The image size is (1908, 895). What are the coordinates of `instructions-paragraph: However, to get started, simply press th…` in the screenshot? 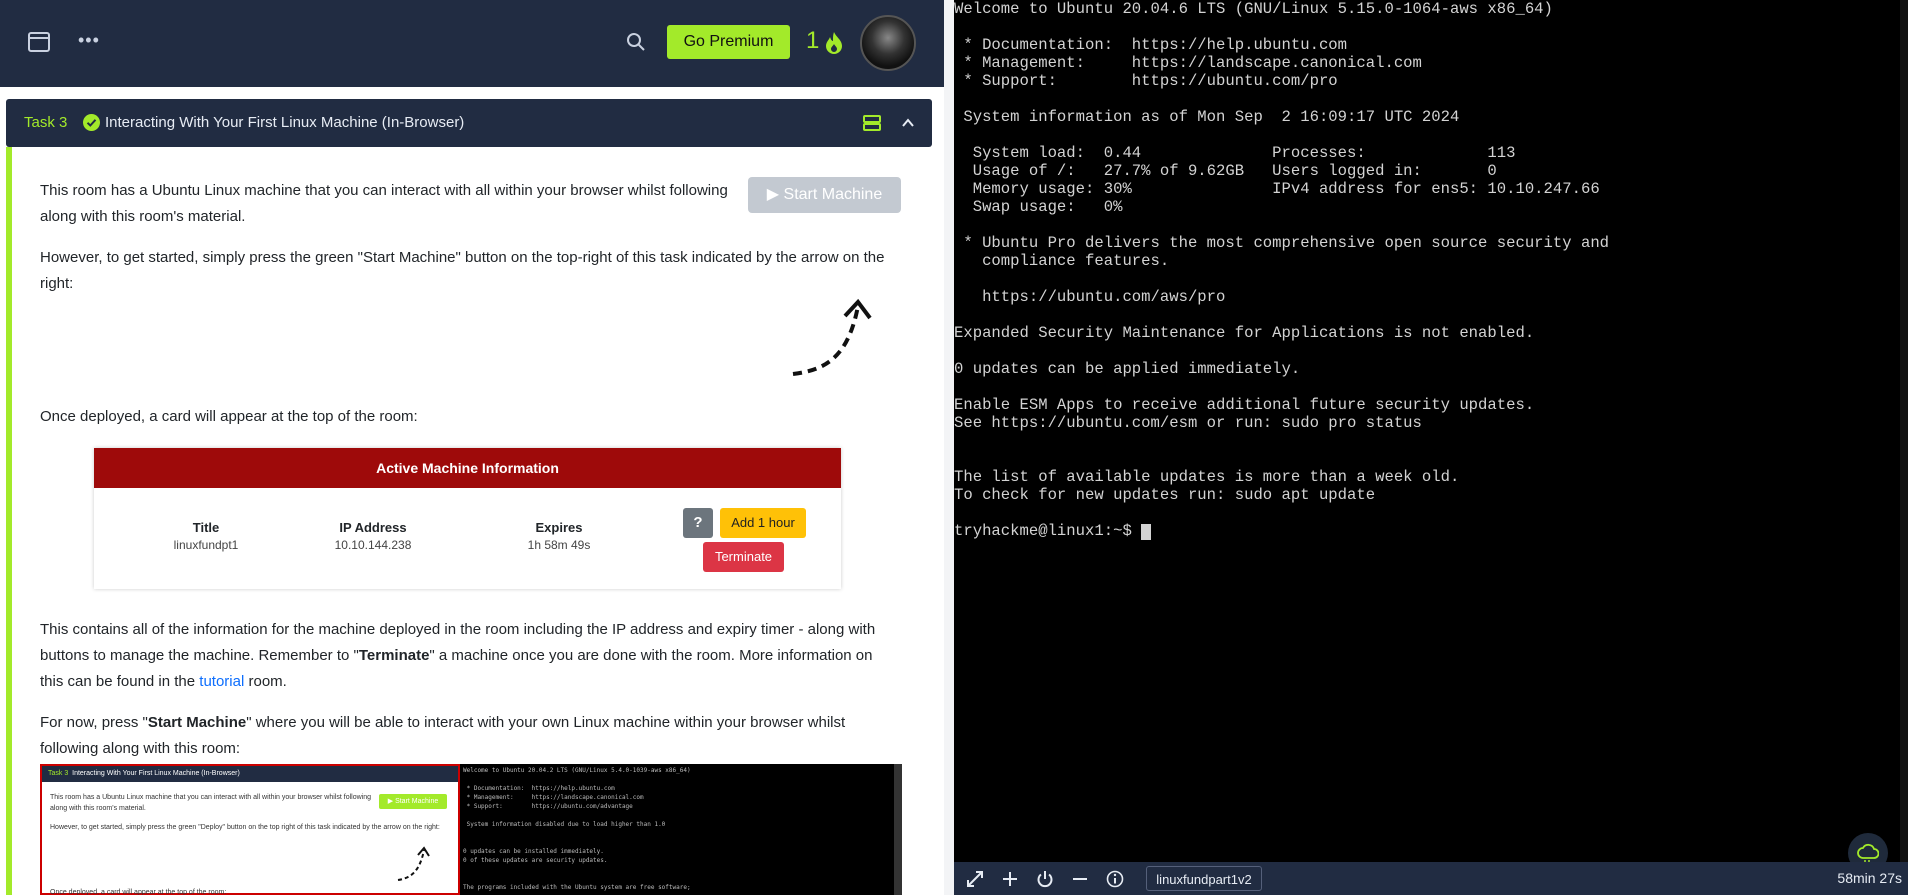 It's located at (462, 270).